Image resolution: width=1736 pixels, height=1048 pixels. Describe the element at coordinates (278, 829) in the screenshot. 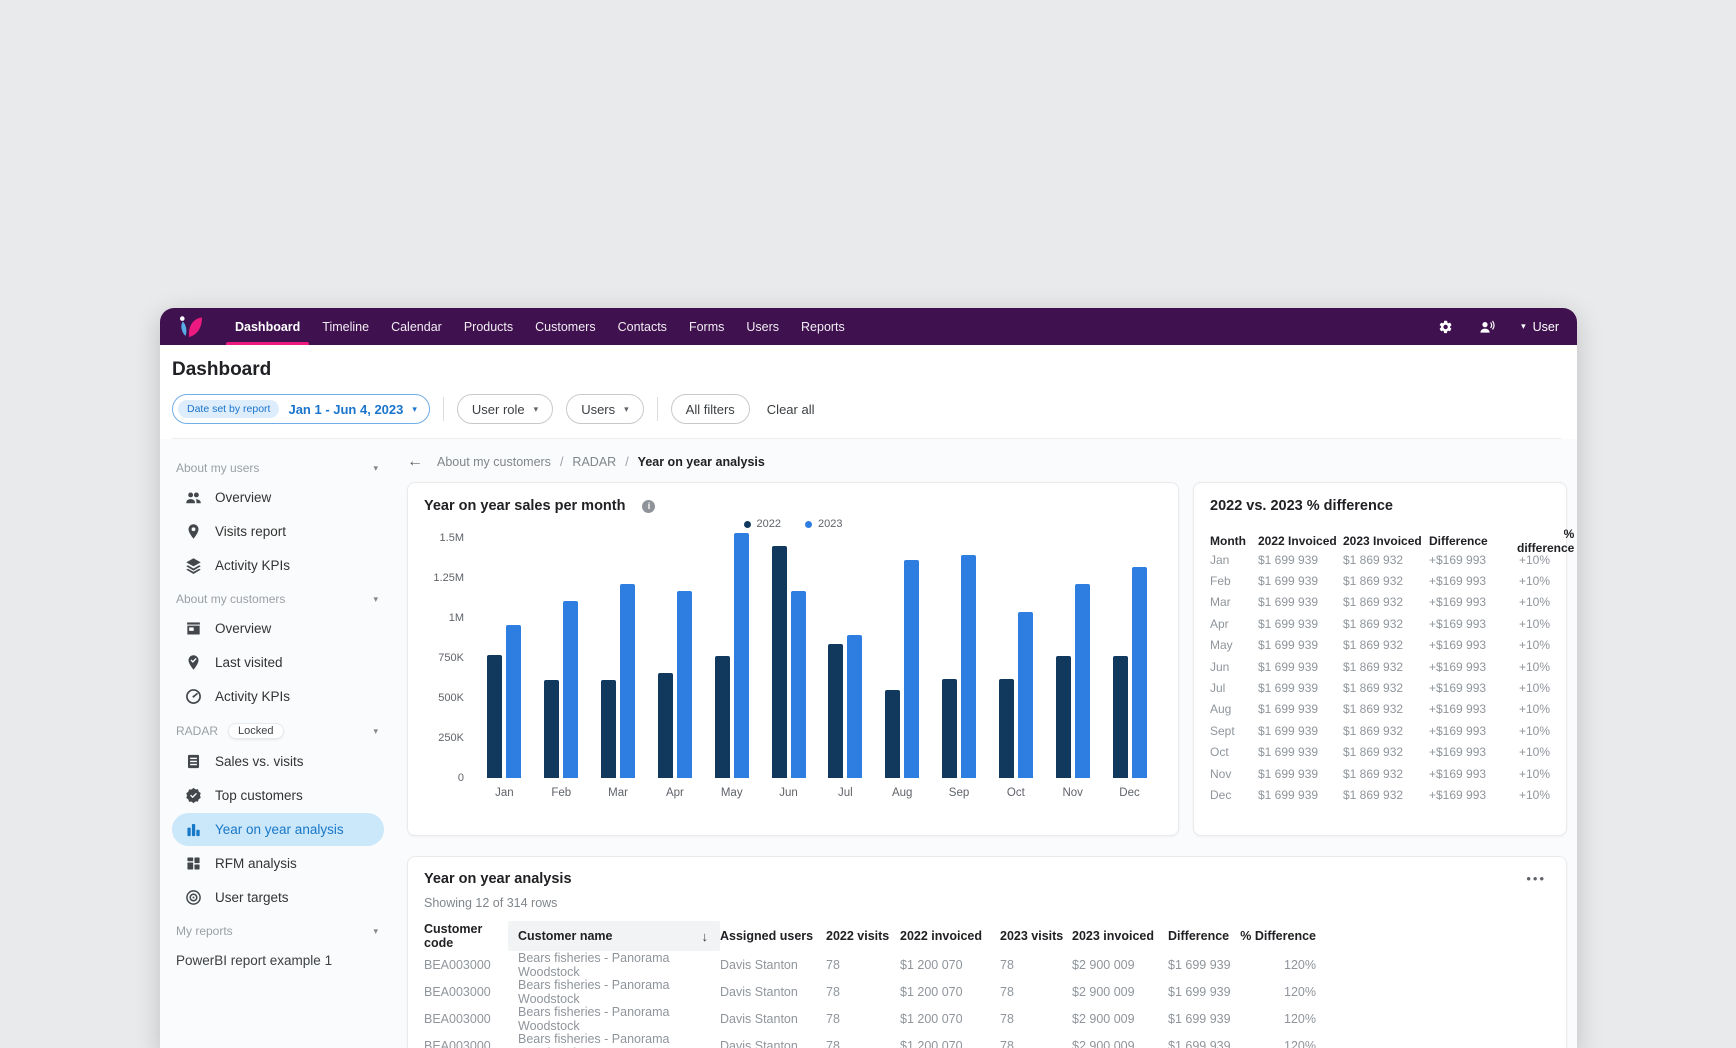

I see `sidebar-item-year-on-year-analysis: Year on year analysis` at that location.